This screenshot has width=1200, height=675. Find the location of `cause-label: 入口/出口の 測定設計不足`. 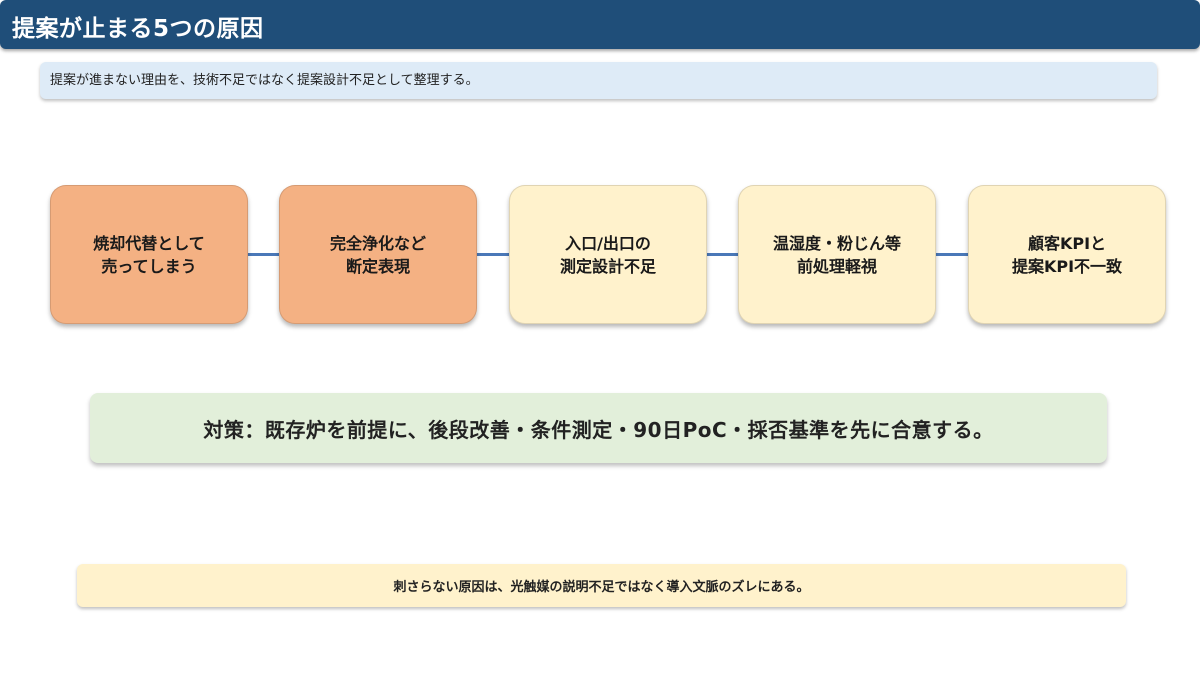

cause-label: 入口/出口の 測定設計不足 is located at coordinates (607, 254).